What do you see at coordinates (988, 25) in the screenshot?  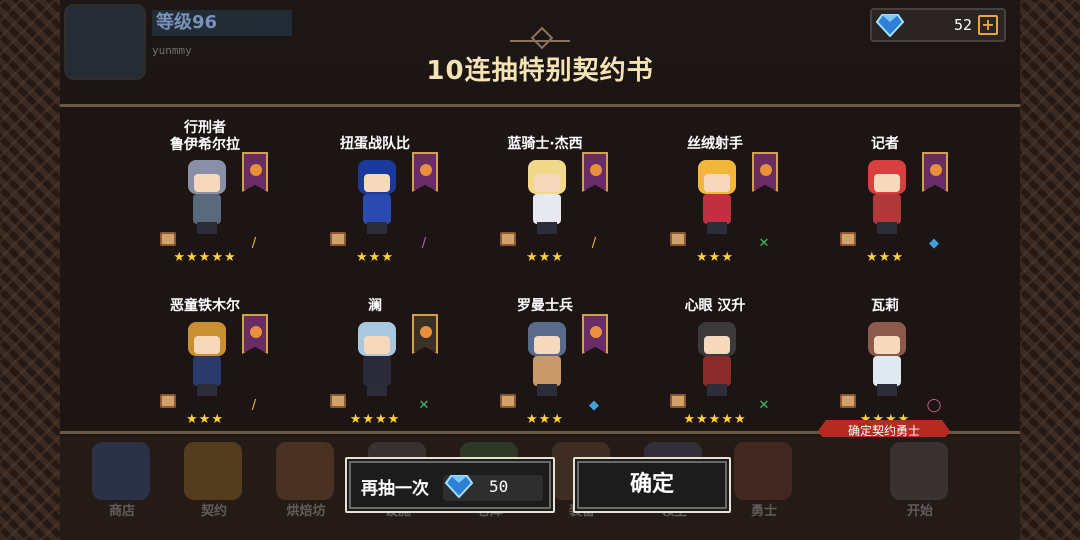 I see `add-gems-button: +` at bounding box center [988, 25].